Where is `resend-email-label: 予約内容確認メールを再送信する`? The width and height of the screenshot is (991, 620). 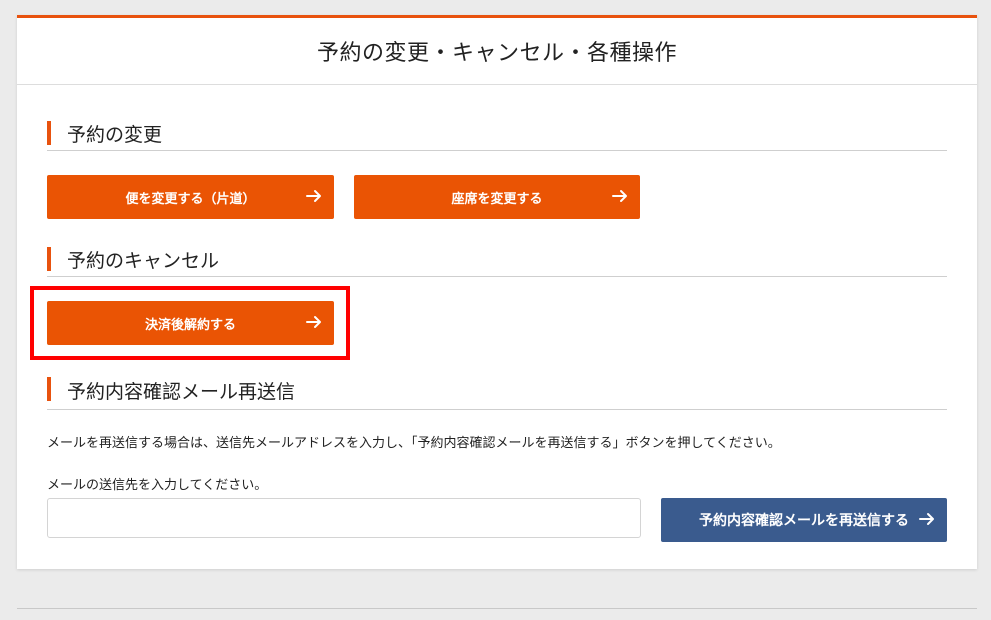 resend-email-label: 予約内容確認メールを再送信する is located at coordinates (804, 521).